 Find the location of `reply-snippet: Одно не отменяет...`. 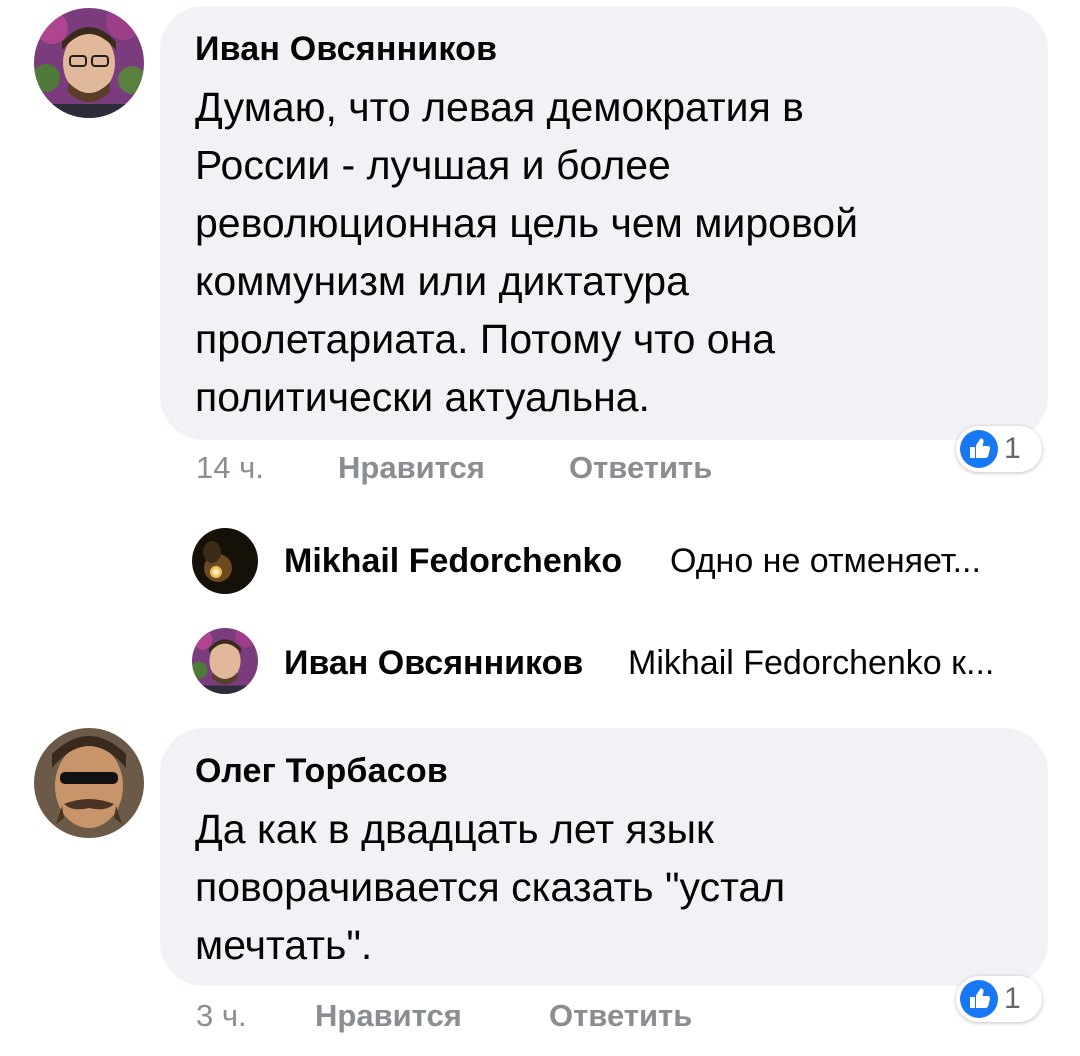

reply-snippet: Одно не отменяет... is located at coordinates (825, 561).